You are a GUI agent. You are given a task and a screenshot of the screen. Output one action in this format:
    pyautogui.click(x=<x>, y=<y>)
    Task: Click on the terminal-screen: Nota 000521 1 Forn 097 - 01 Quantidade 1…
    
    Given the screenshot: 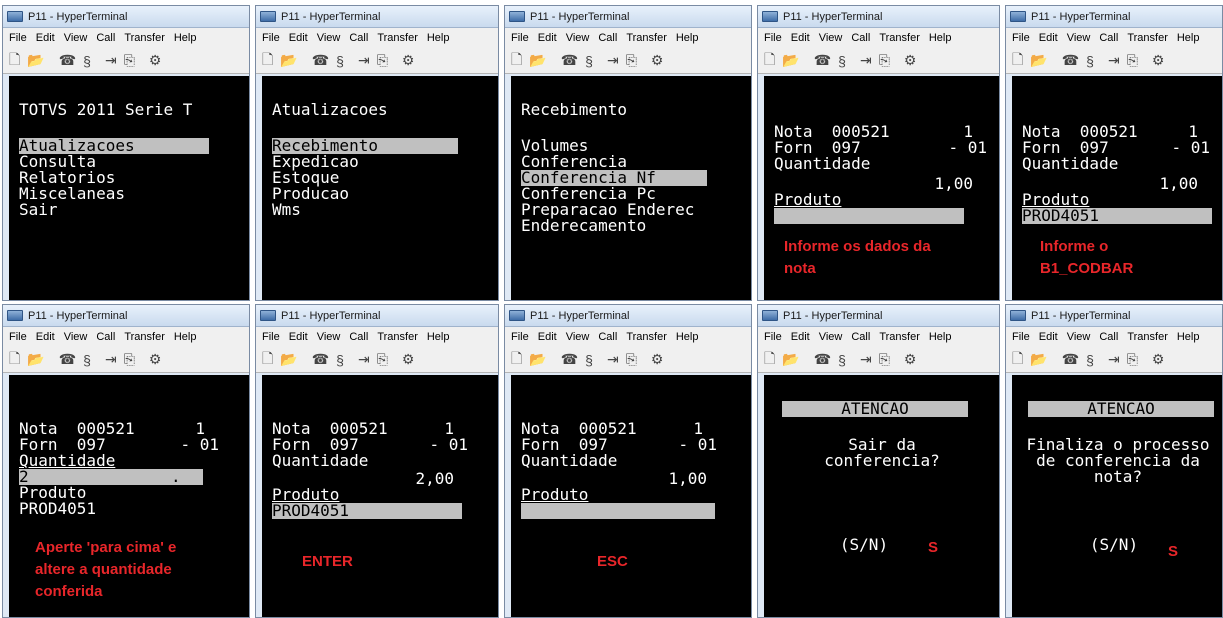 What is the action you would take?
    pyautogui.click(x=1117, y=188)
    